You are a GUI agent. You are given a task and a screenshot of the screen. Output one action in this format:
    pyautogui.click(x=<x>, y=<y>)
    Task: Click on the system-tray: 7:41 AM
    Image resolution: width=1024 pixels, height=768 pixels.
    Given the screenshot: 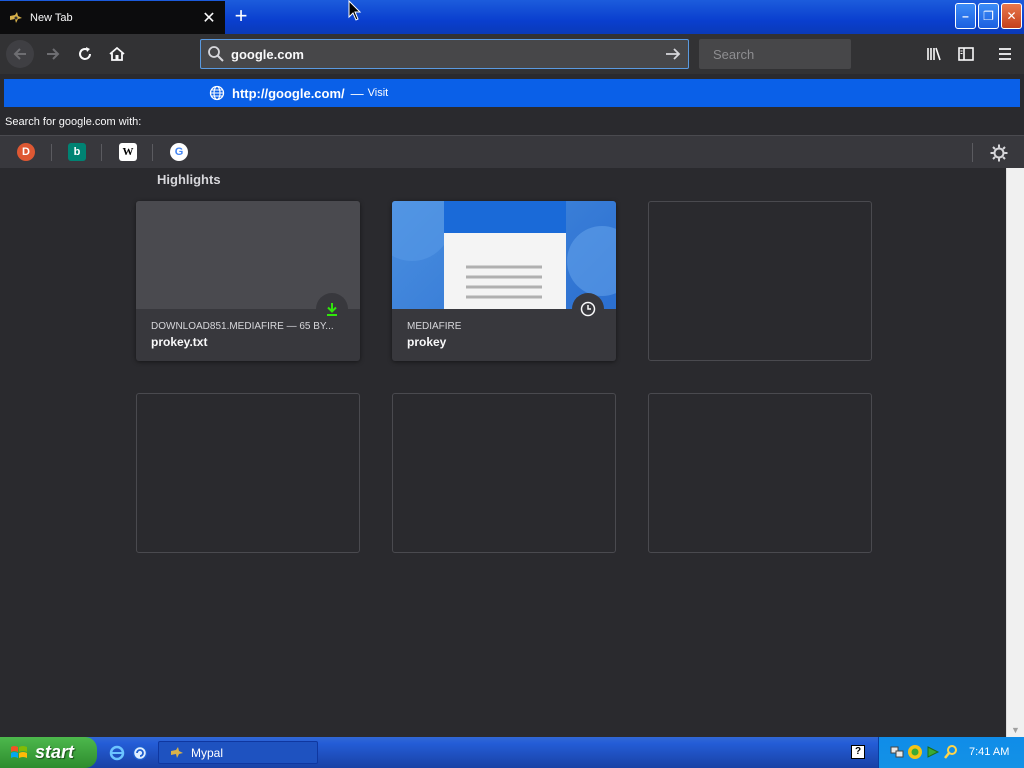 What is the action you would take?
    pyautogui.click(x=951, y=752)
    